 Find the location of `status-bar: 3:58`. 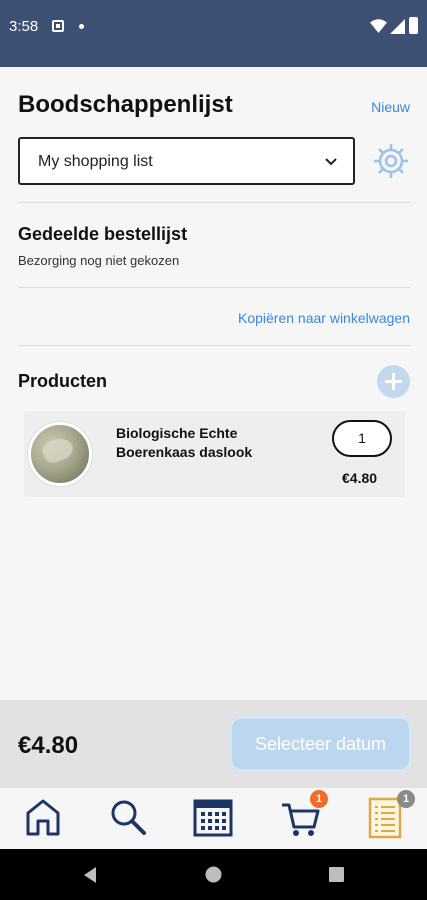

status-bar: 3:58 is located at coordinates (213, 33).